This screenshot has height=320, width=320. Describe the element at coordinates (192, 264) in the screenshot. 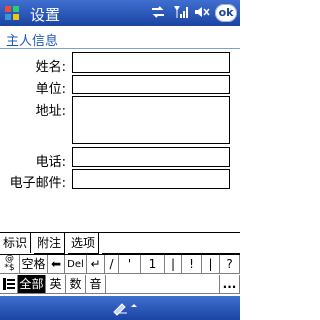

I see `exclaim-key: !` at that location.